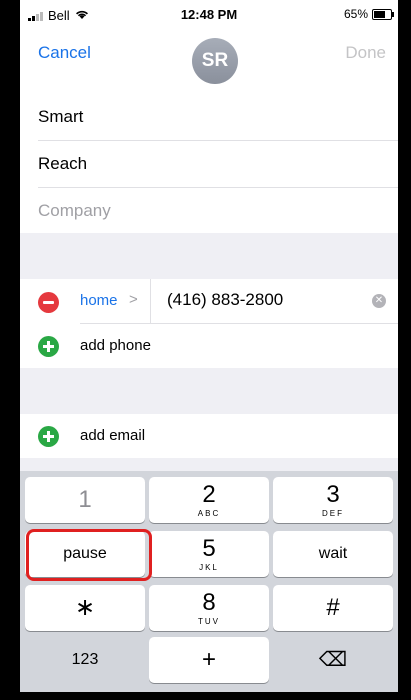 This screenshot has width=411, height=700. Describe the element at coordinates (333, 500) in the screenshot. I see `key-3: 3 DEF` at that location.